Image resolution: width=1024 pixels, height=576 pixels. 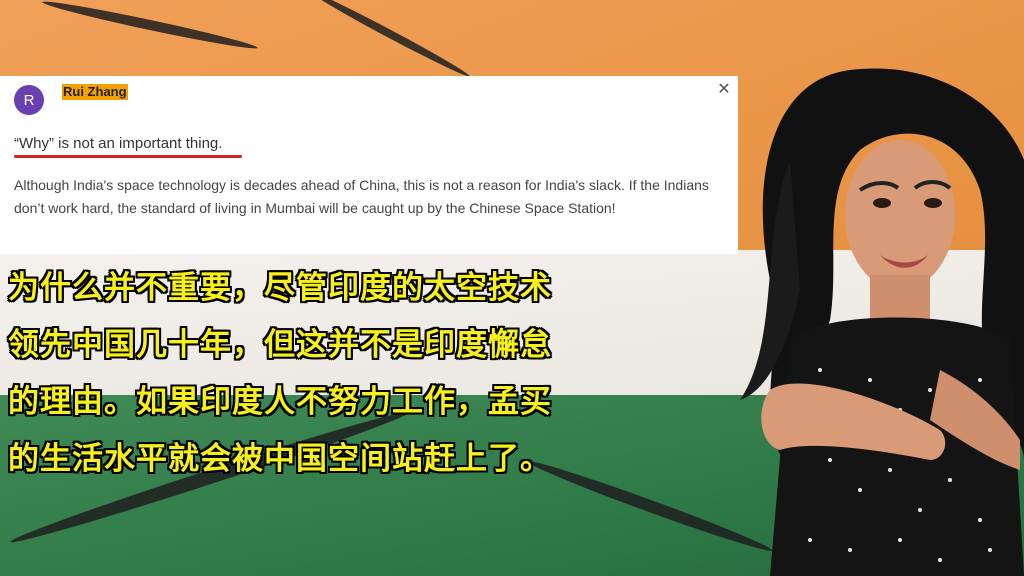 I want to click on subtitle-line: 领先中国几十年，但这并不是印度懈怠, so click(x=280, y=345).